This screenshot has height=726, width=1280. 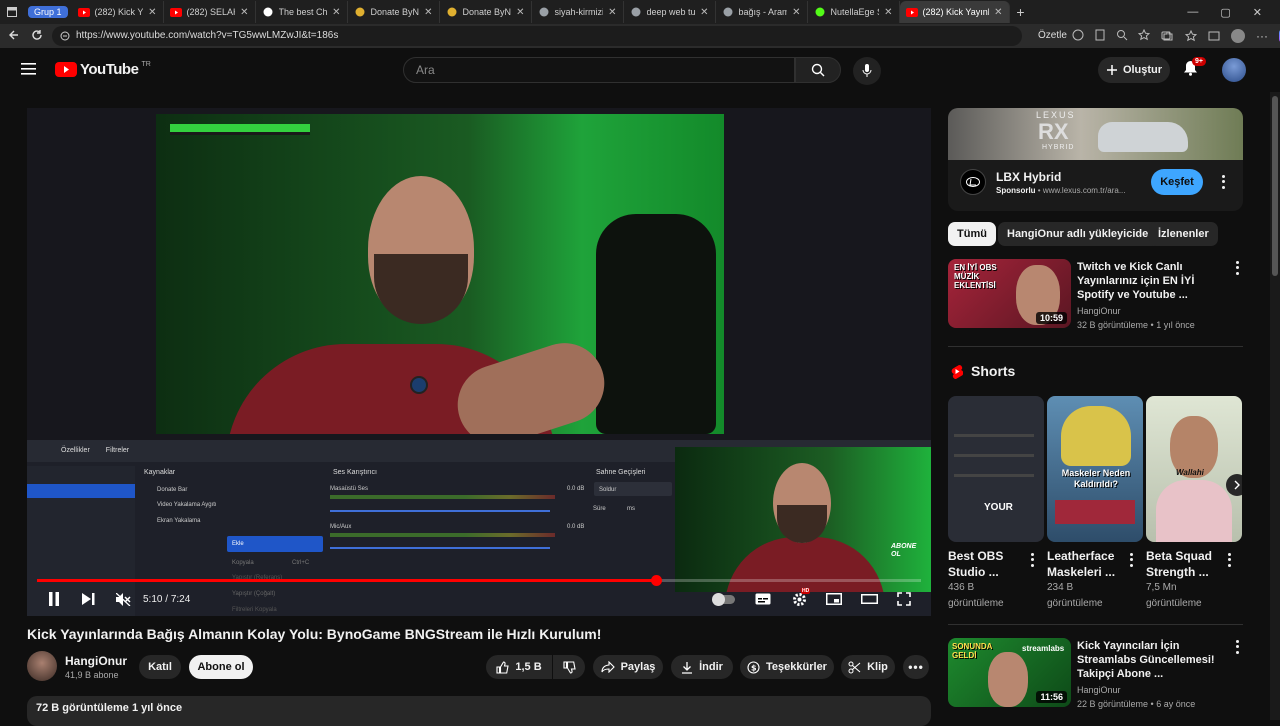 What do you see at coordinates (670, 12) in the screenshot?
I see `browser-tab: deep web turkish ✕` at bounding box center [670, 12].